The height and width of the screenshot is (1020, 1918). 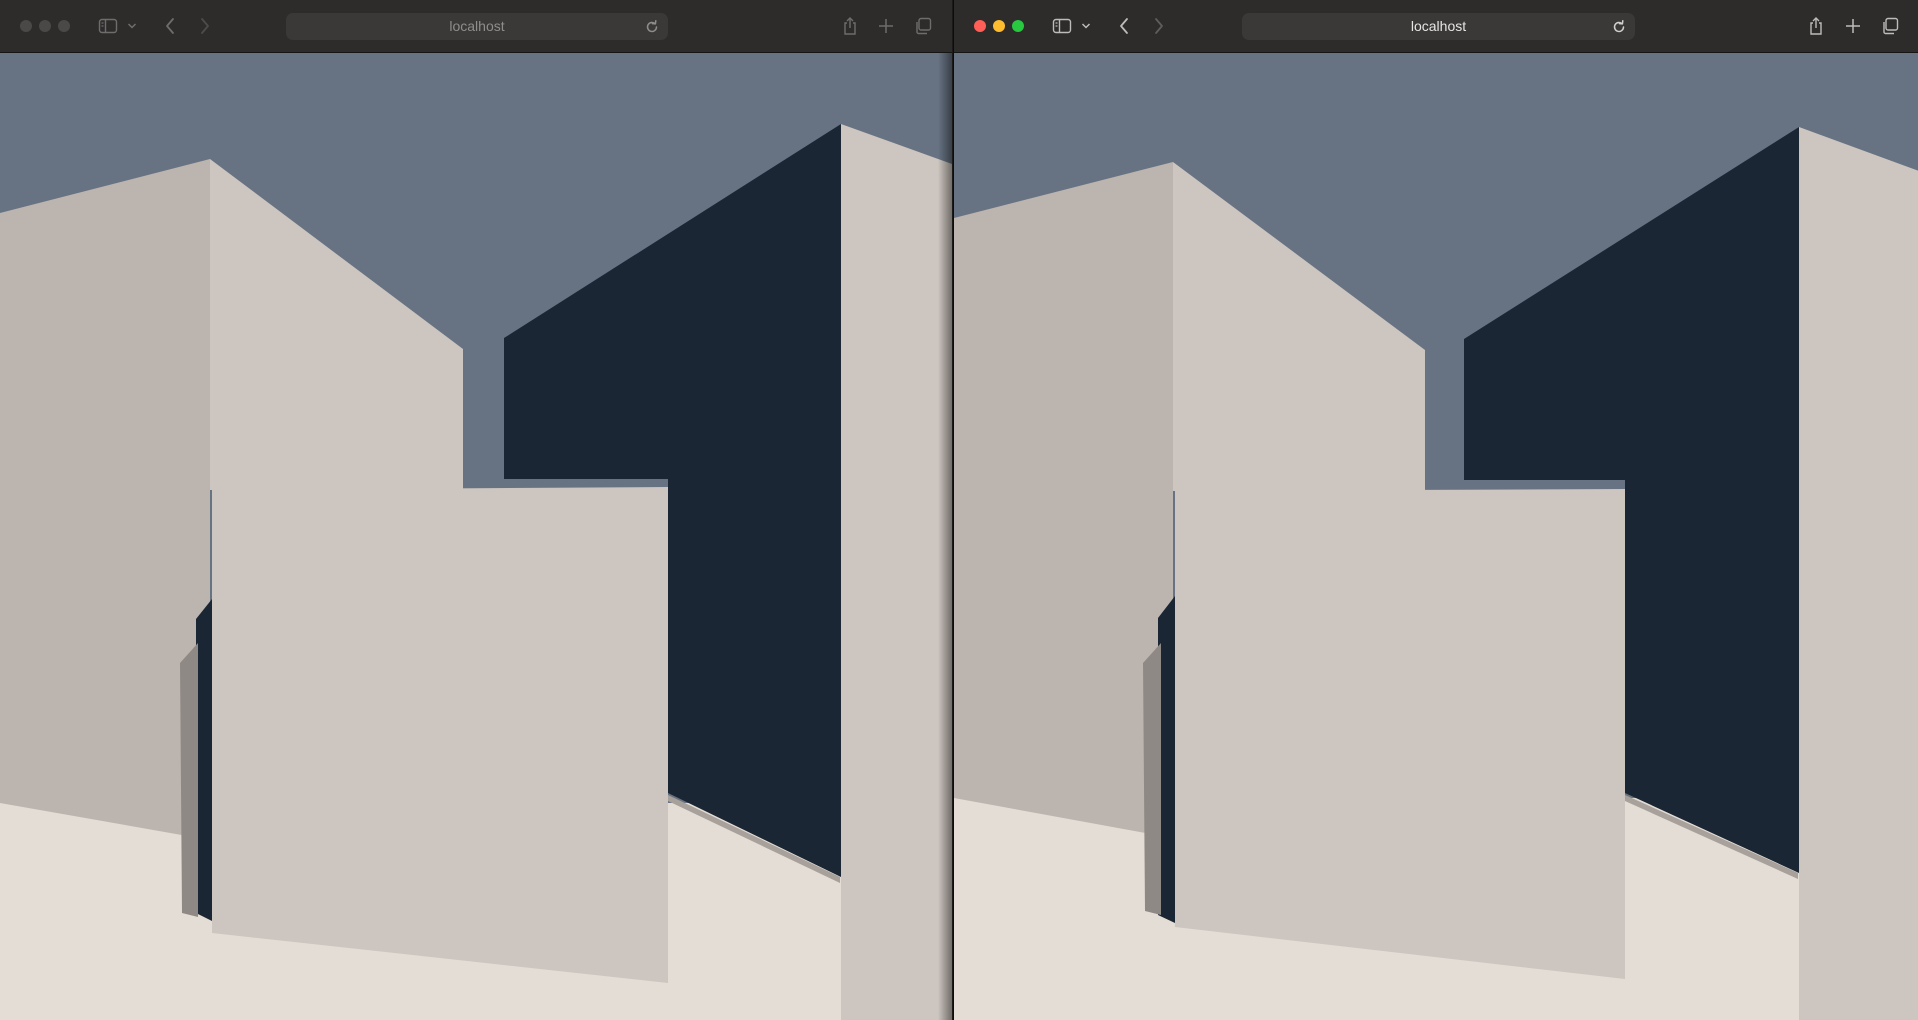 What do you see at coordinates (945, 536) in the screenshot?
I see `window-edge-shadow` at bounding box center [945, 536].